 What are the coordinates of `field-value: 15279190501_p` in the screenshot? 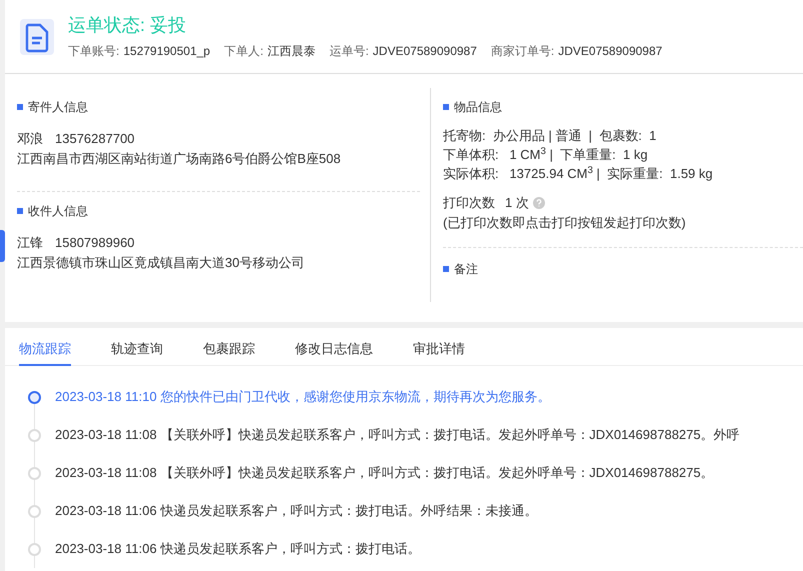 It's located at (166, 51).